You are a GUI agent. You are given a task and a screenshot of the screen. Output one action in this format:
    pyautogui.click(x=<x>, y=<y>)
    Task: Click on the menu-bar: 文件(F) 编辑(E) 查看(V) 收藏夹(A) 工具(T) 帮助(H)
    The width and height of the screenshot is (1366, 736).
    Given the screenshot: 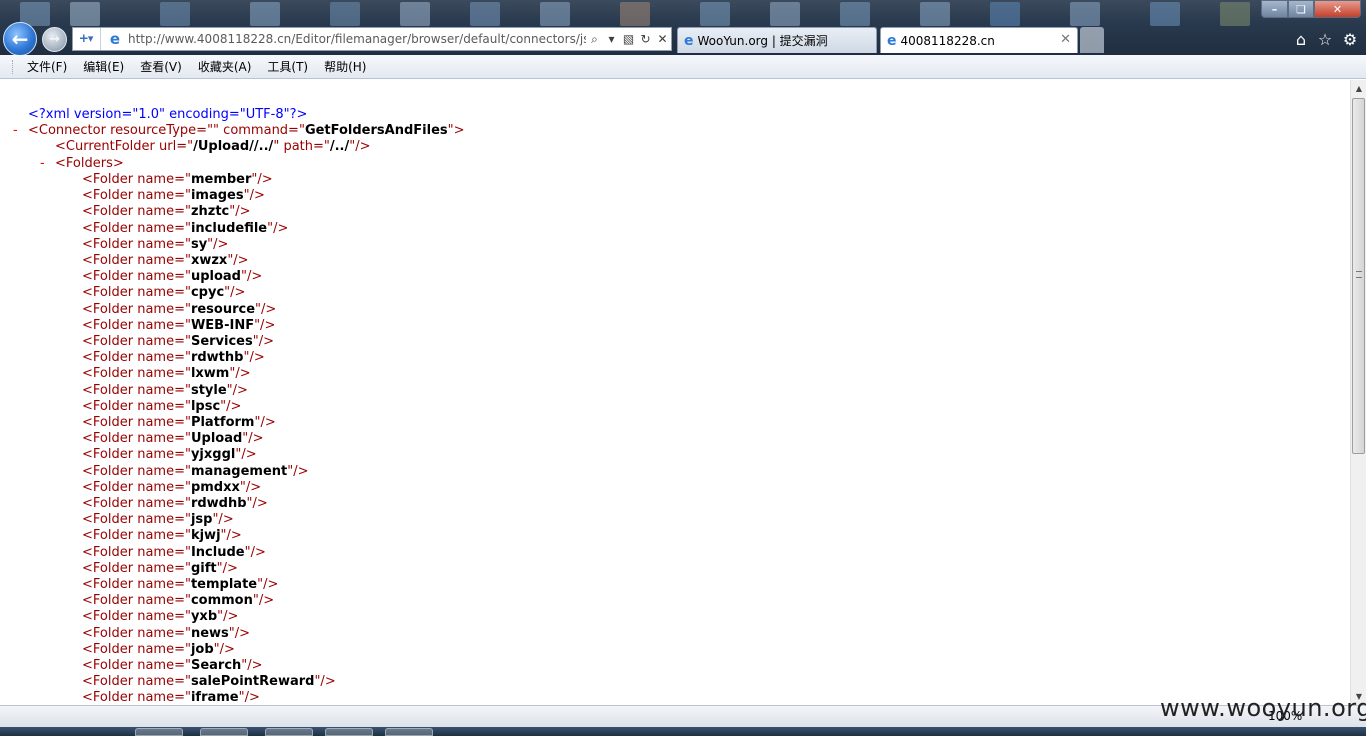 What is the action you would take?
    pyautogui.click(x=683, y=67)
    